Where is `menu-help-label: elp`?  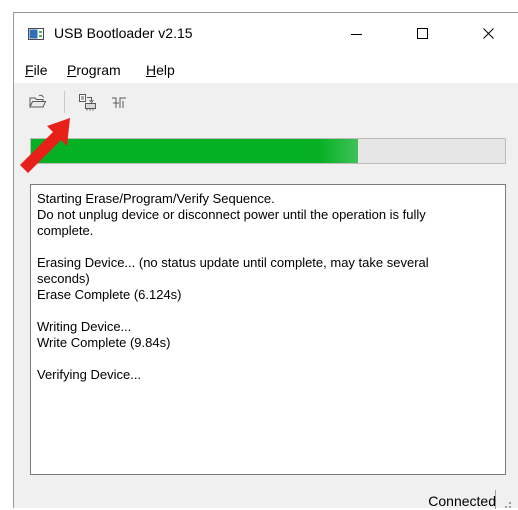 menu-help-label: elp is located at coordinates (165, 70).